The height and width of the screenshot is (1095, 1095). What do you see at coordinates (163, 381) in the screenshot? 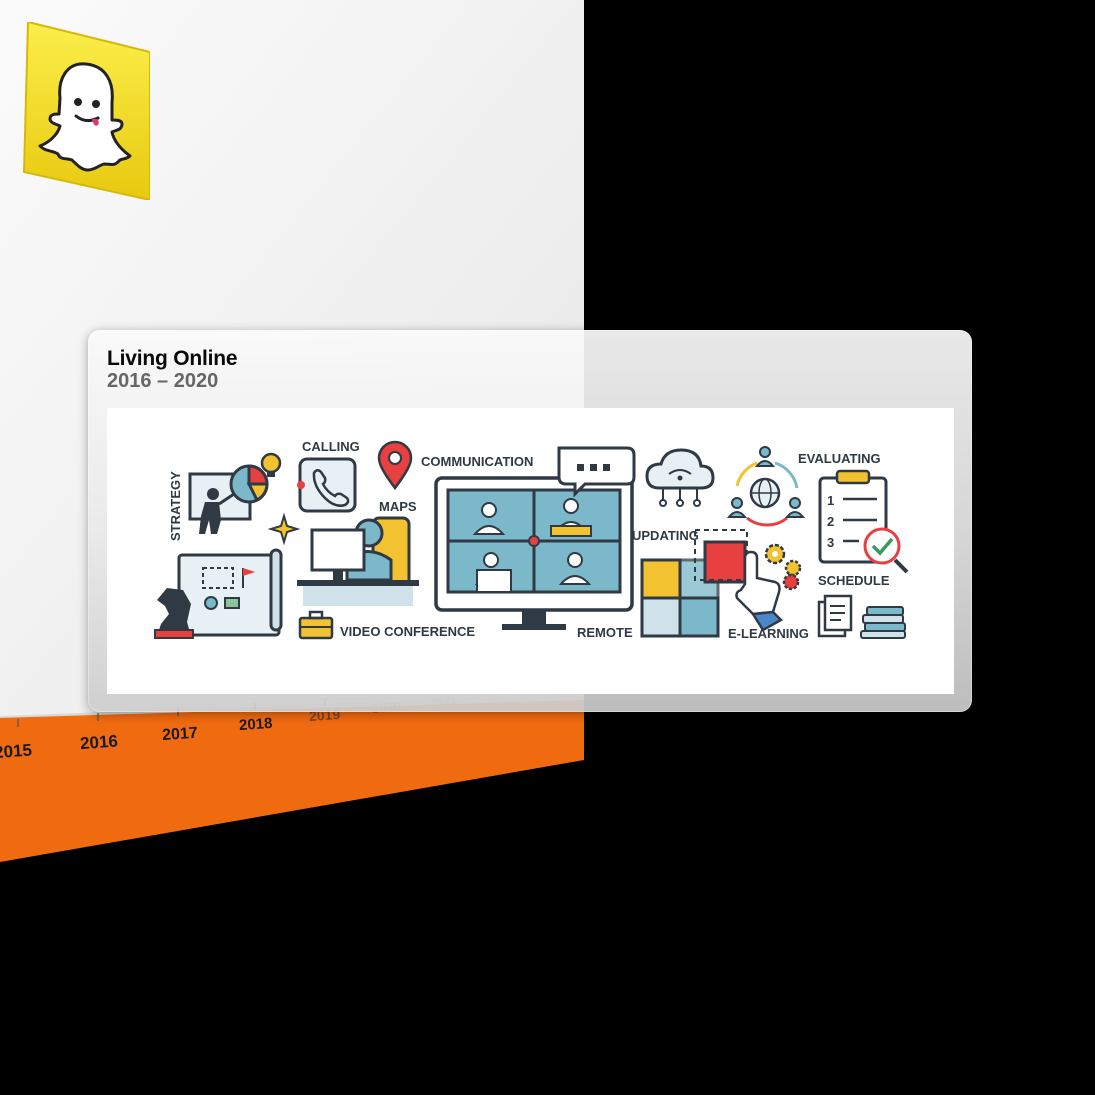
I see `card-date-range: 2016 – 2020` at bounding box center [163, 381].